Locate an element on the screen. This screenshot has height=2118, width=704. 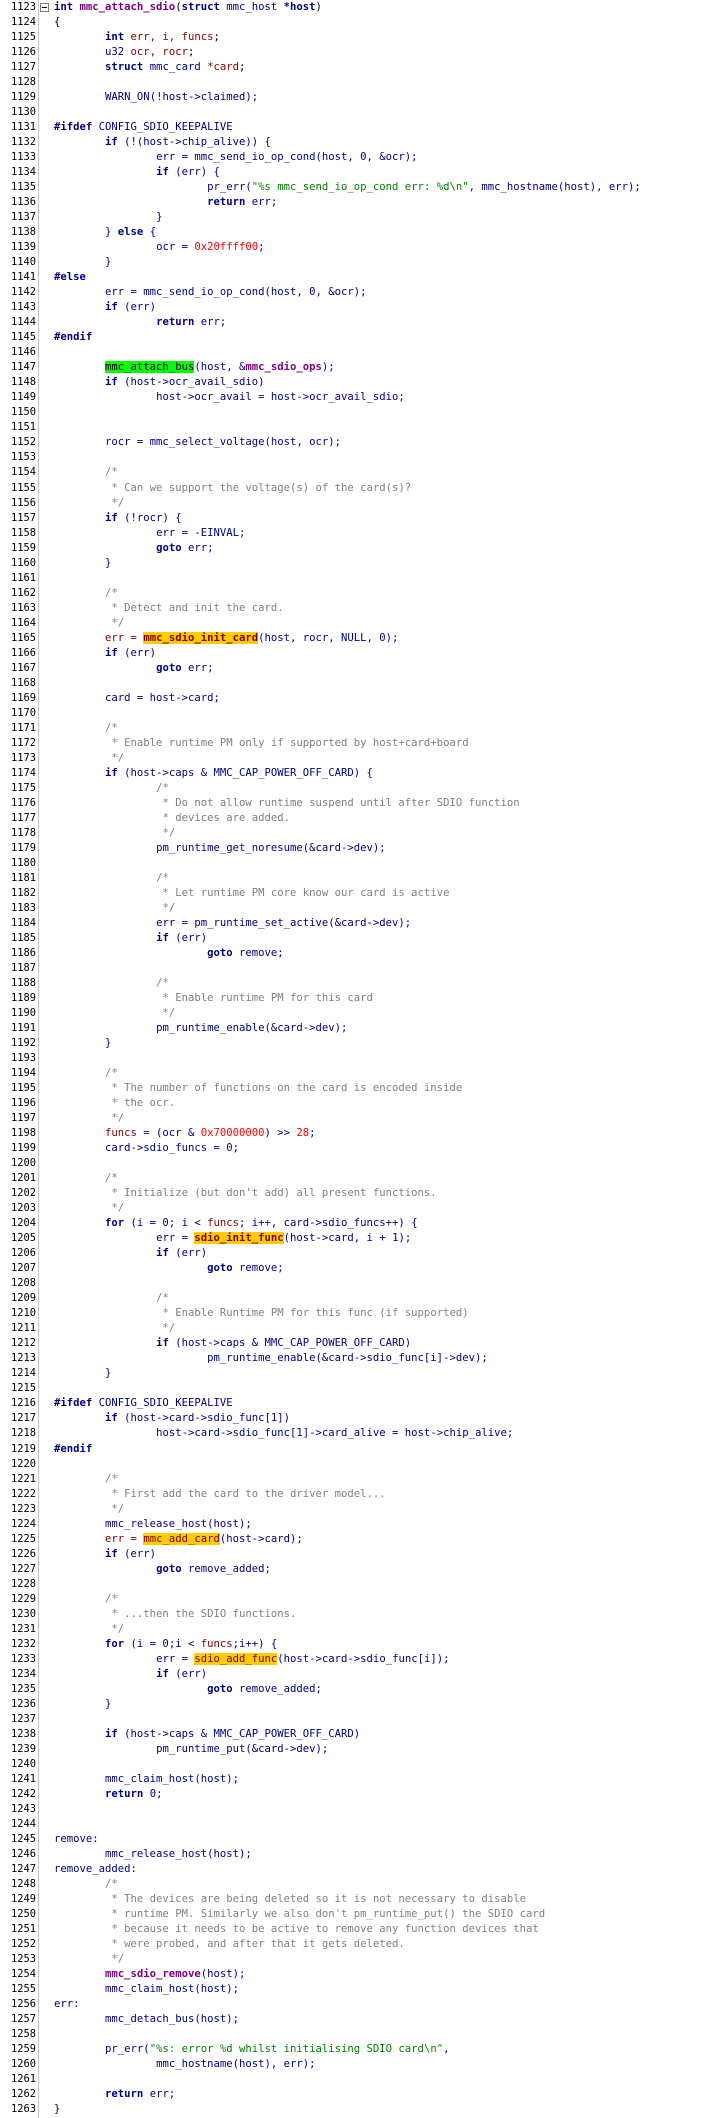
line-text: #ifdef CONFIG_SDIO_KEEPALIVE is located at coordinates (143, 1403).